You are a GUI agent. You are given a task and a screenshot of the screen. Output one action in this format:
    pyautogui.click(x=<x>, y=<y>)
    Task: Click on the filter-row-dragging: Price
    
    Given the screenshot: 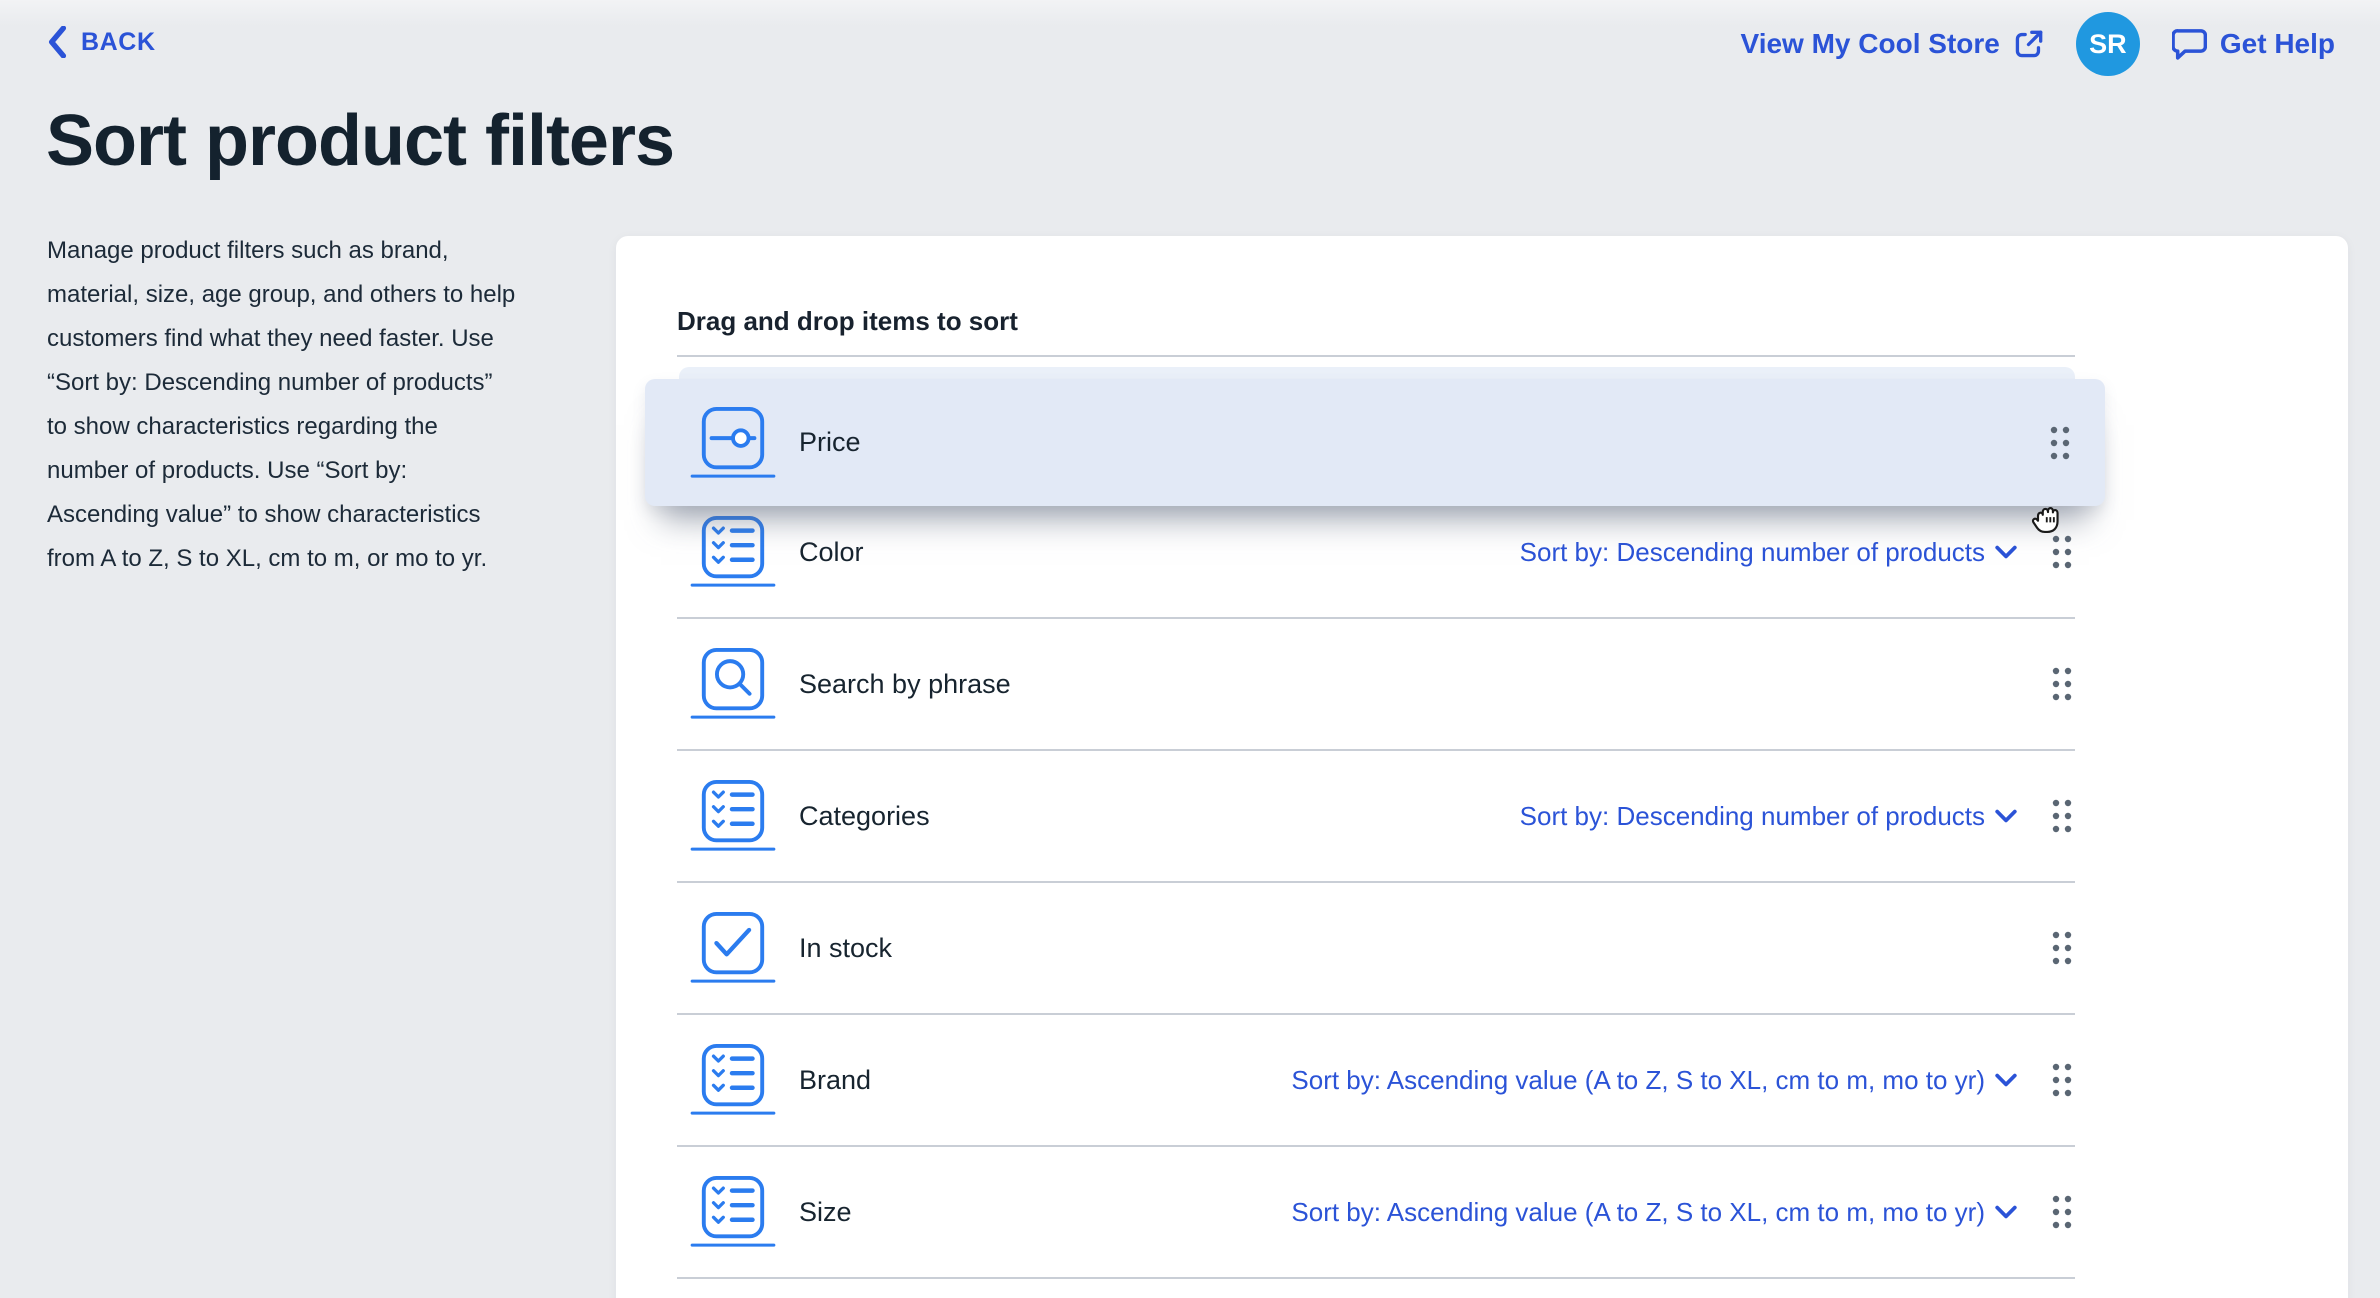 What is the action you would take?
    pyautogui.click(x=1375, y=443)
    